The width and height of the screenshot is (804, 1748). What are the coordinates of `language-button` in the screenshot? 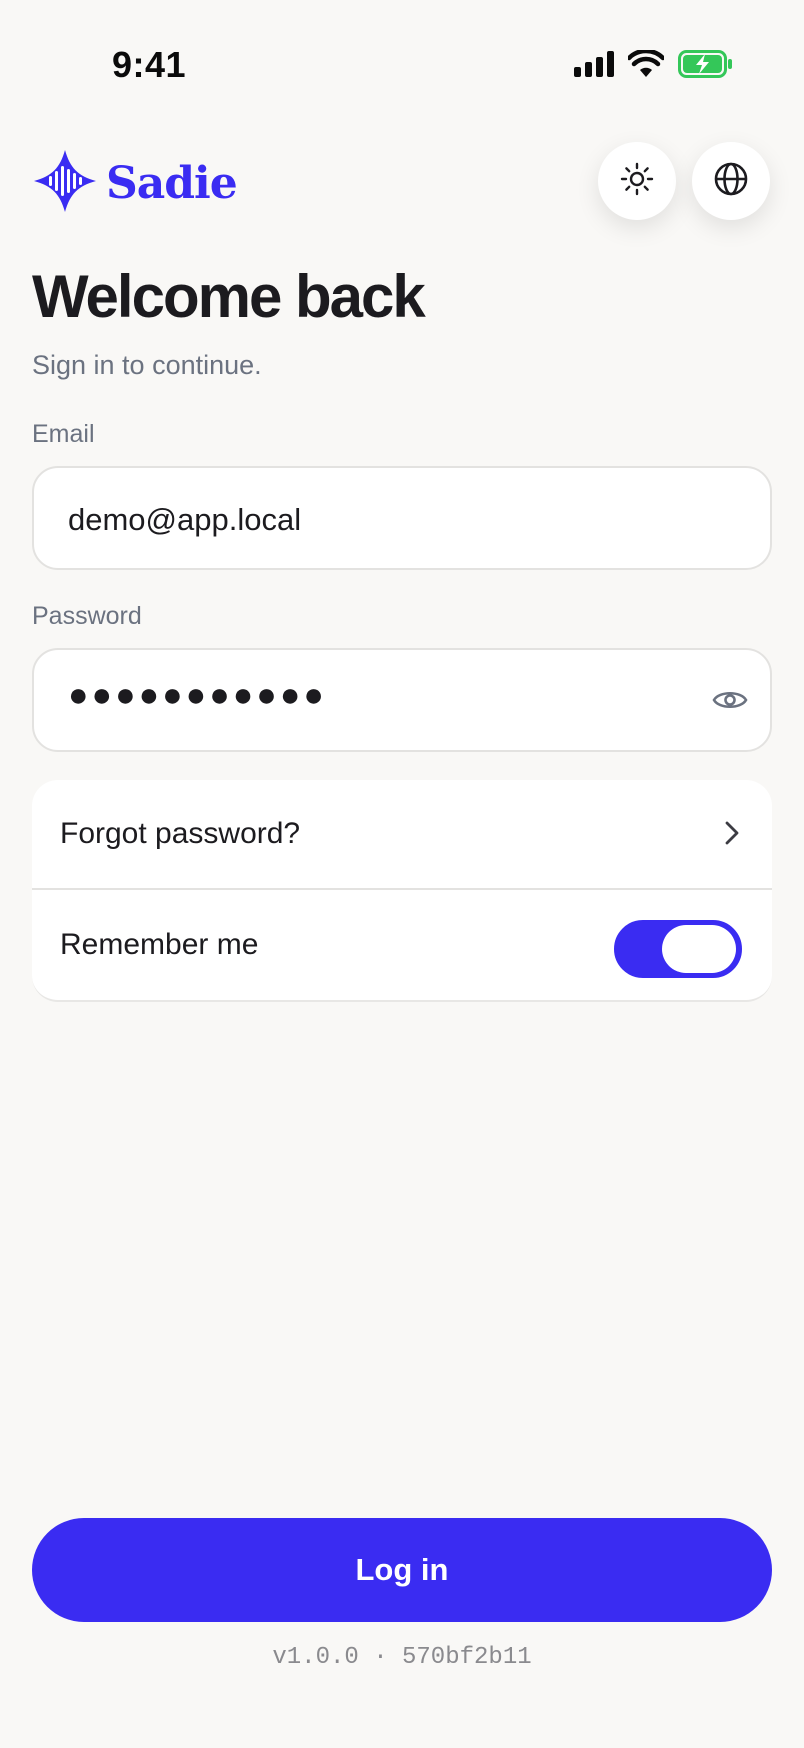 It's located at (731, 181).